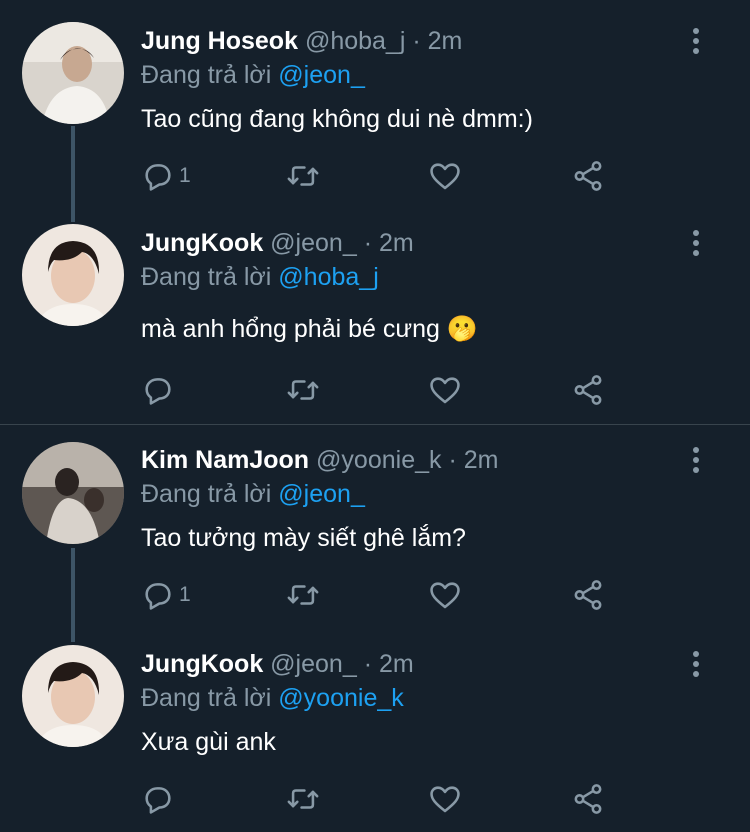  I want to click on tweet-text: mà anh hổng phải bé cưng 🫢, so click(309, 329).